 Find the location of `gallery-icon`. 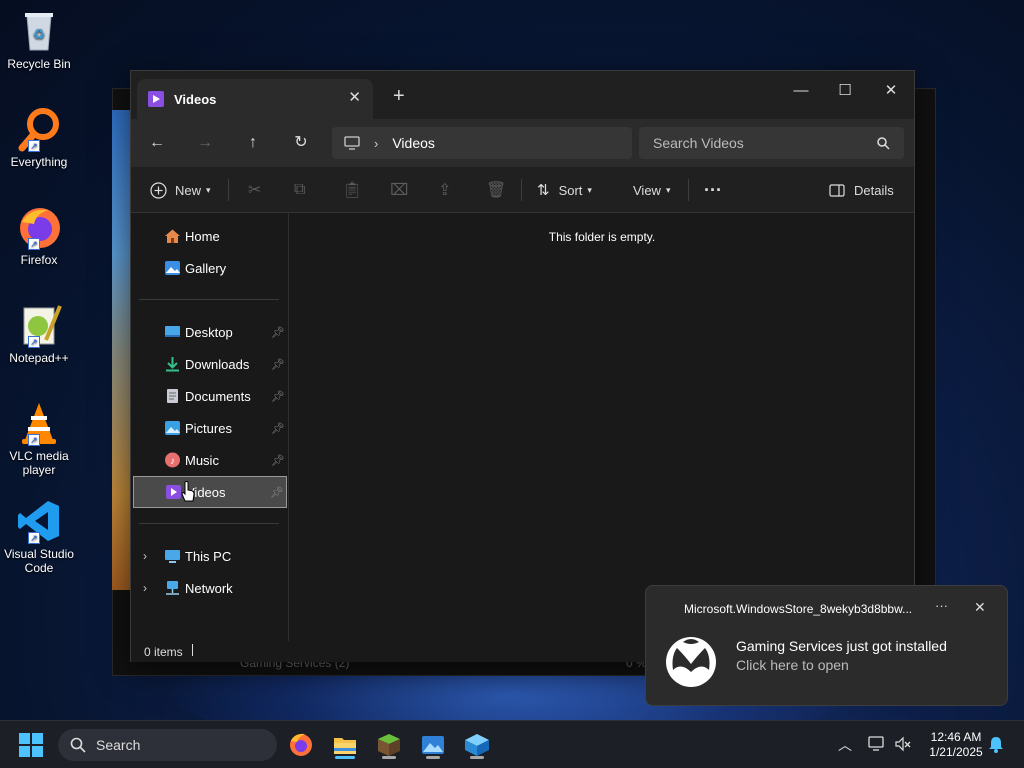

gallery-icon is located at coordinates (172, 268).